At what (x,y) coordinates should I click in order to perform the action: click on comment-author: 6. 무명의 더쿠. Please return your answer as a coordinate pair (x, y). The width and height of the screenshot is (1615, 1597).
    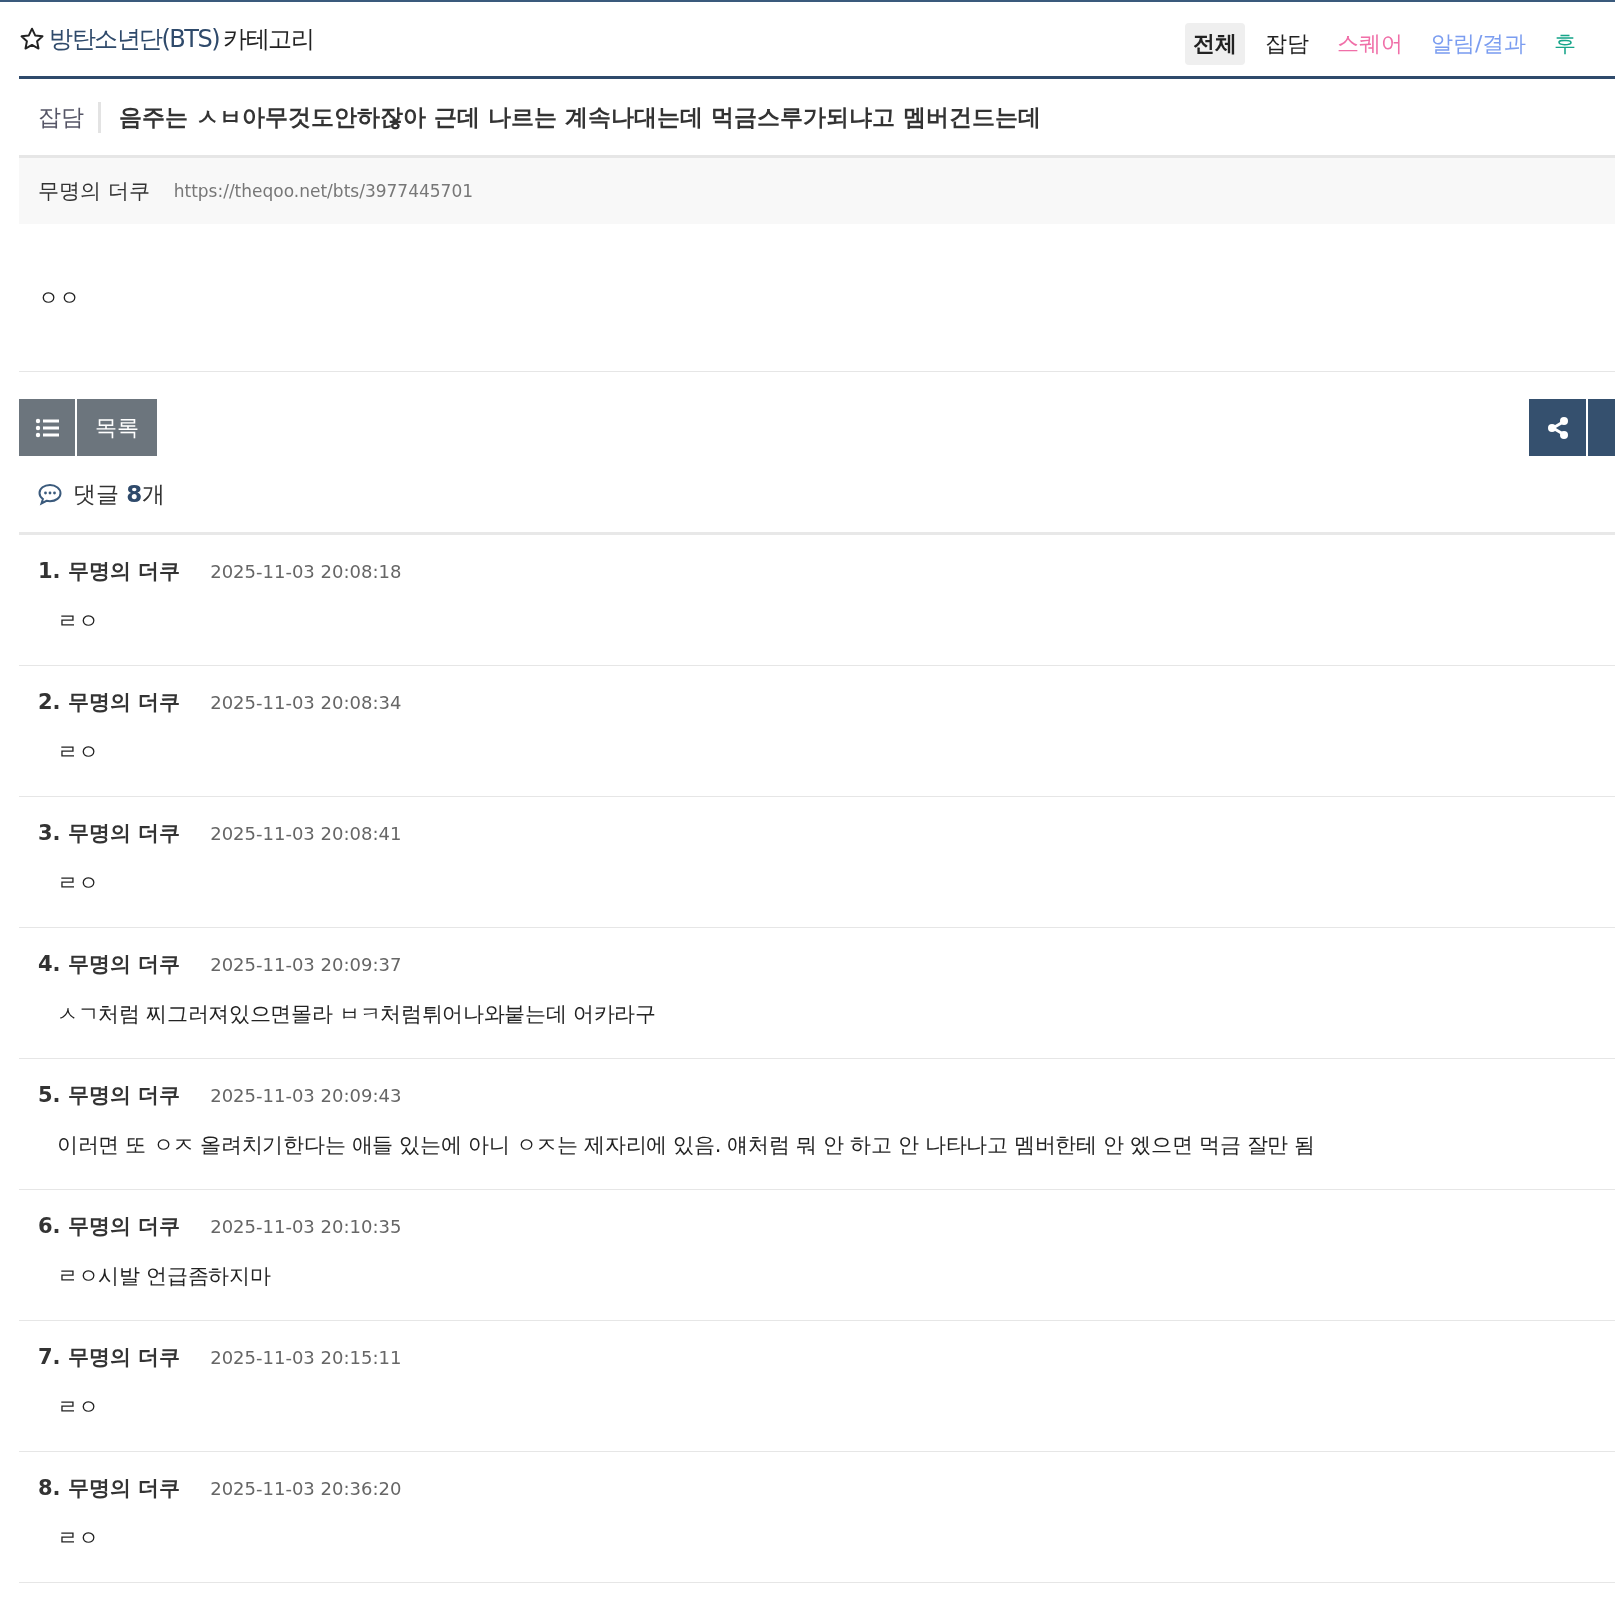
    Looking at the image, I should click on (109, 1226).